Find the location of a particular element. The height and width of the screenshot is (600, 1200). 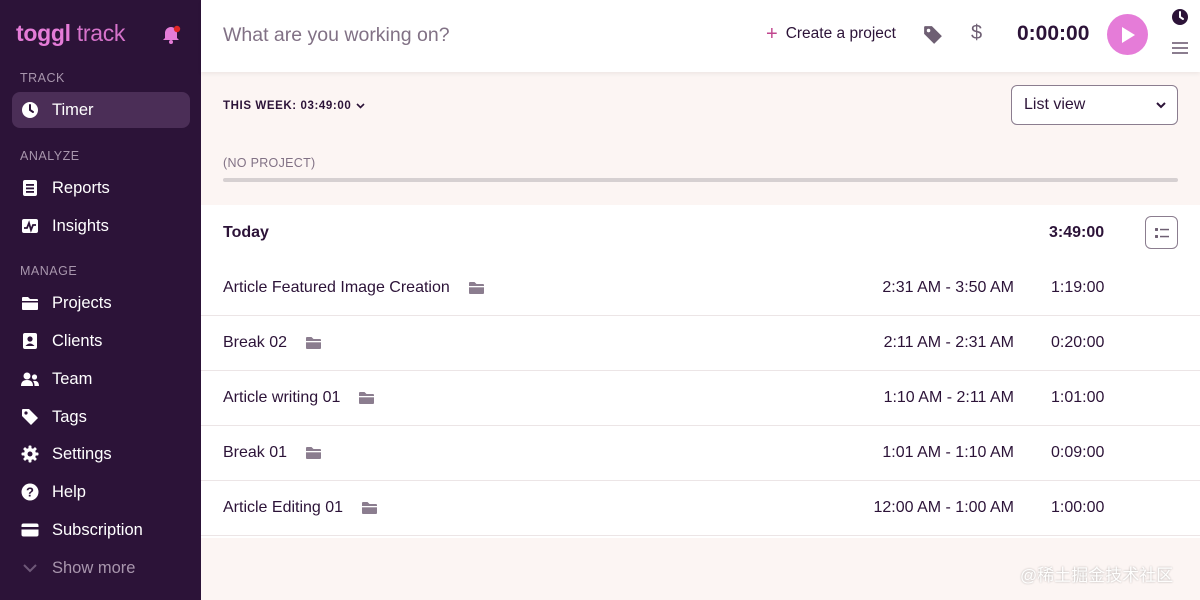

sidebar-item-subscription: Subscription is located at coordinates (101, 530).